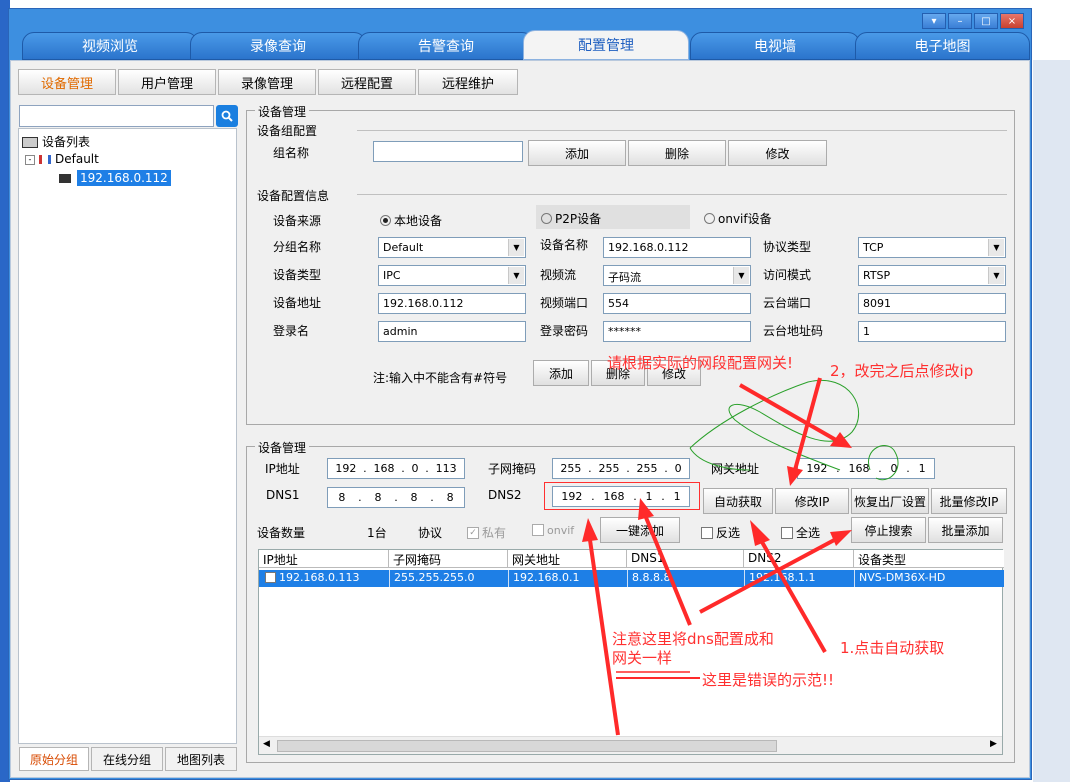 This screenshot has width=1070, height=782. What do you see at coordinates (768, 680) in the screenshot?
I see `annotation-wrong-example: 这里是错误的示范!!` at bounding box center [768, 680].